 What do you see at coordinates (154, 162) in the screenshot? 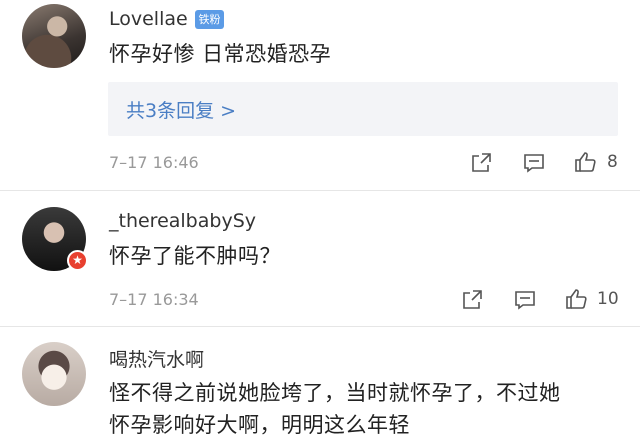
I see `comment-time: 7–17 16:46` at bounding box center [154, 162].